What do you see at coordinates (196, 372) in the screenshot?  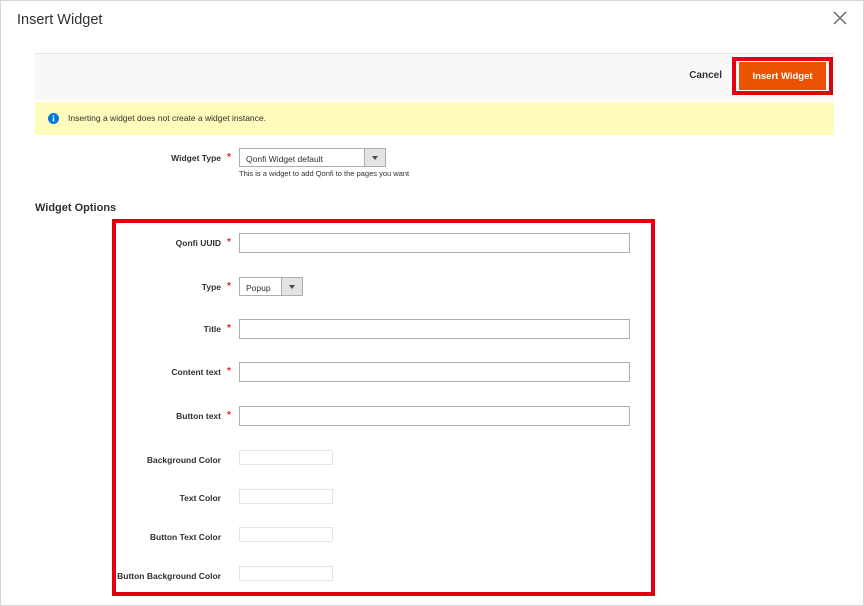 I see `content-text-label: Content text` at bounding box center [196, 372].